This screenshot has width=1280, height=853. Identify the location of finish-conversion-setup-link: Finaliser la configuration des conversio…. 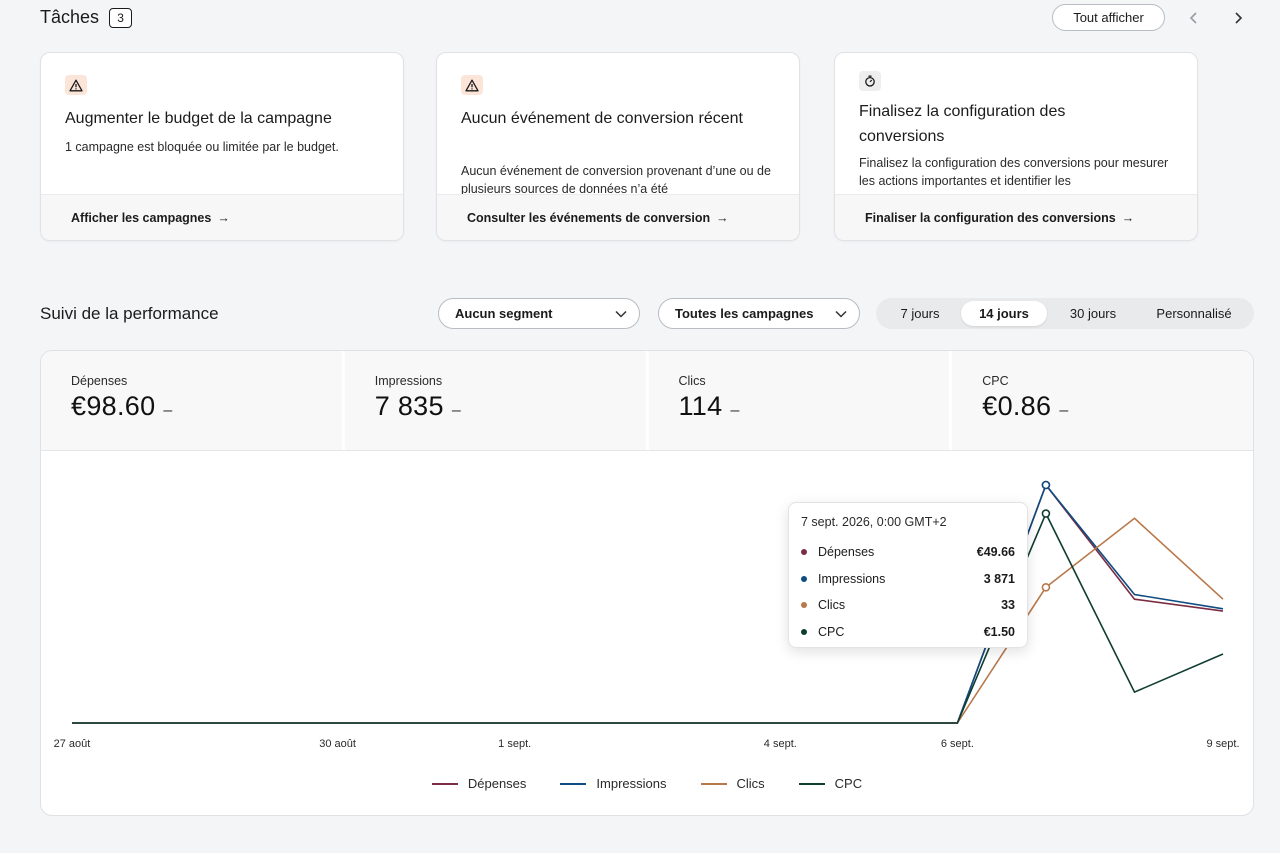
(1016, 217).